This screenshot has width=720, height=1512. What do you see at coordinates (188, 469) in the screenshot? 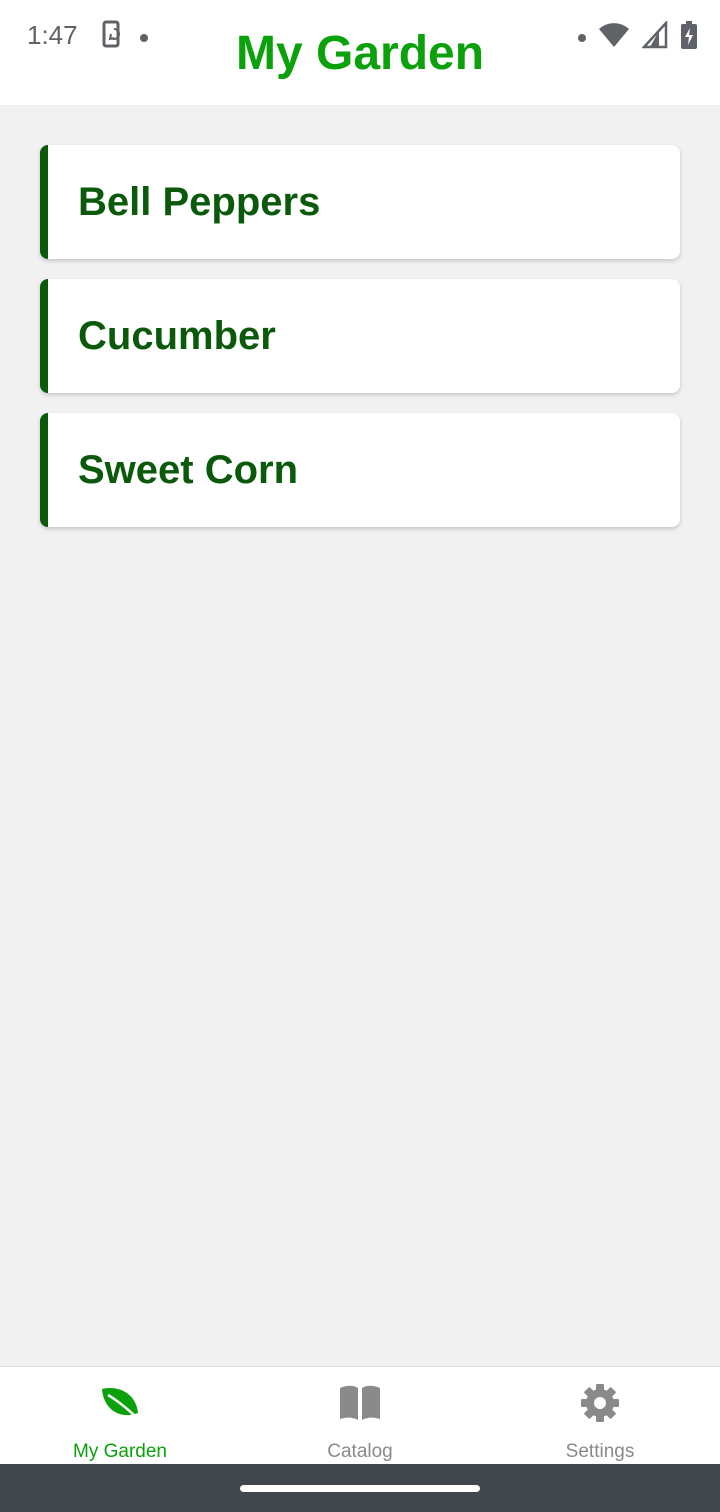
I see `garden-item-name: Sweet Corn` at bounding box center [188, 469].